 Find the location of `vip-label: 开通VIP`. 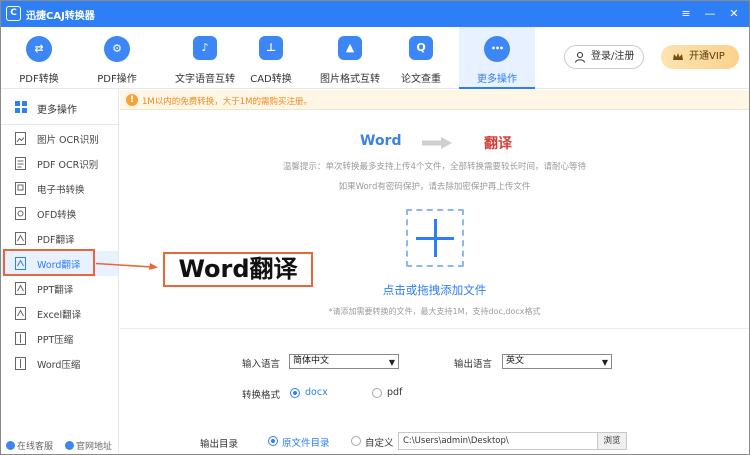

vip-label: 开通VIP is located at coordinates (707, 56).